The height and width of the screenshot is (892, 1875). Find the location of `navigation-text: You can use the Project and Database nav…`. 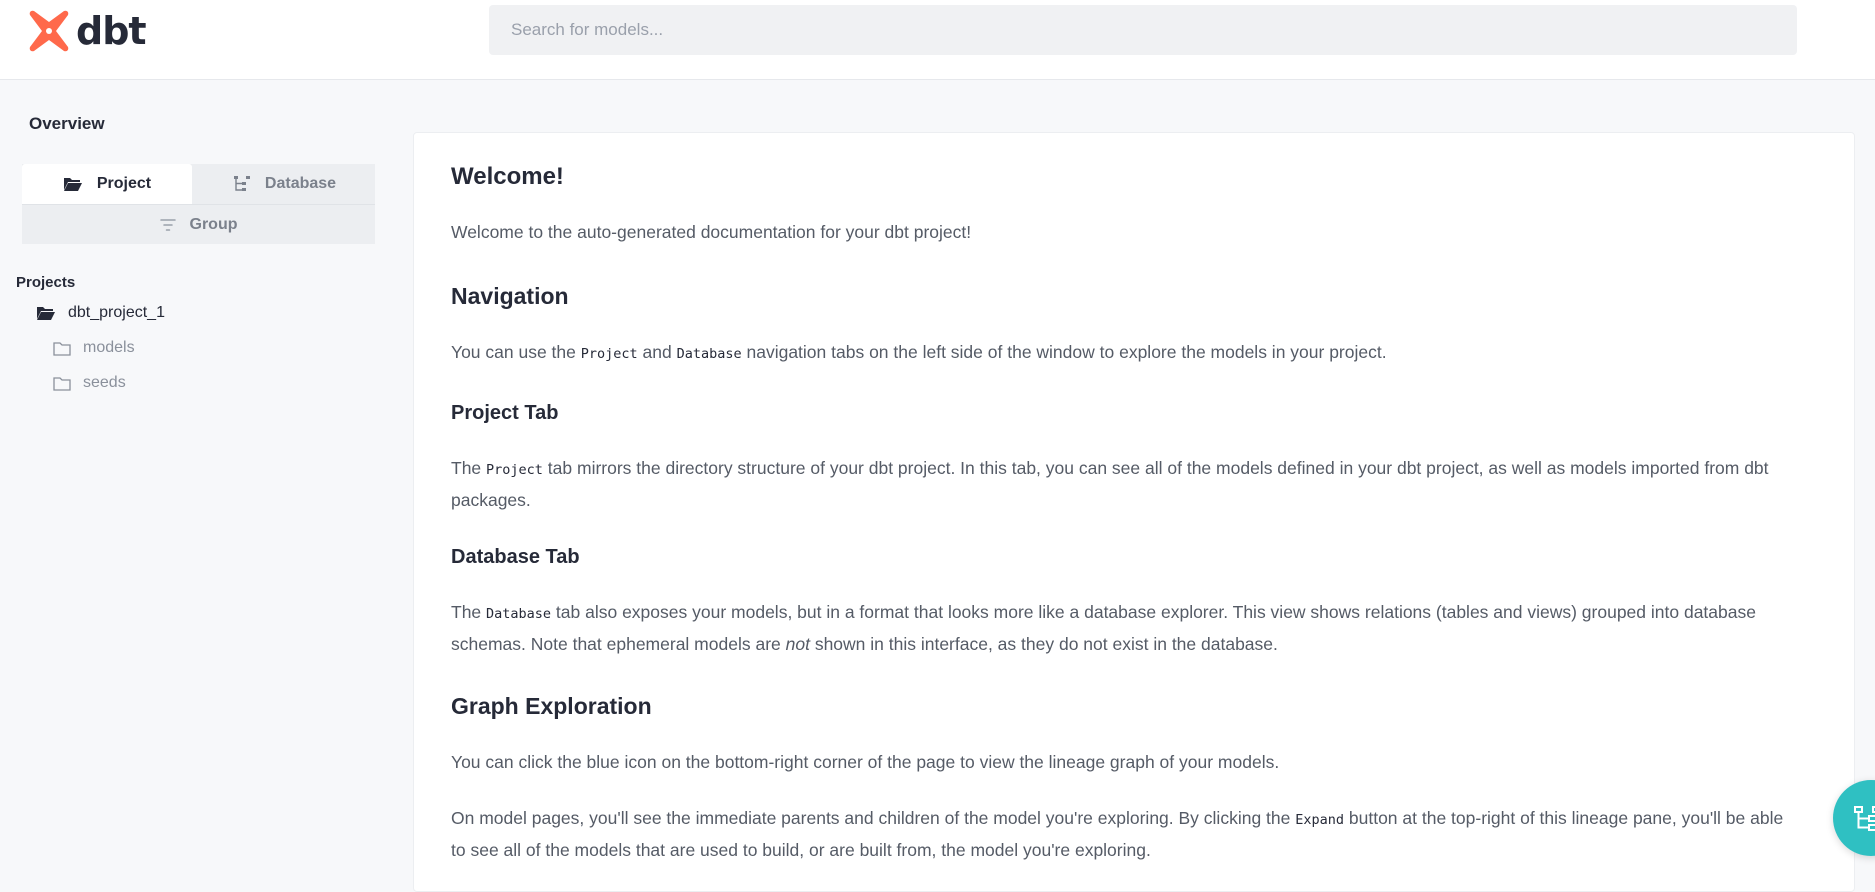

navigation-text: You can use the Project and Database nav… is located at coordinates (919, 352).